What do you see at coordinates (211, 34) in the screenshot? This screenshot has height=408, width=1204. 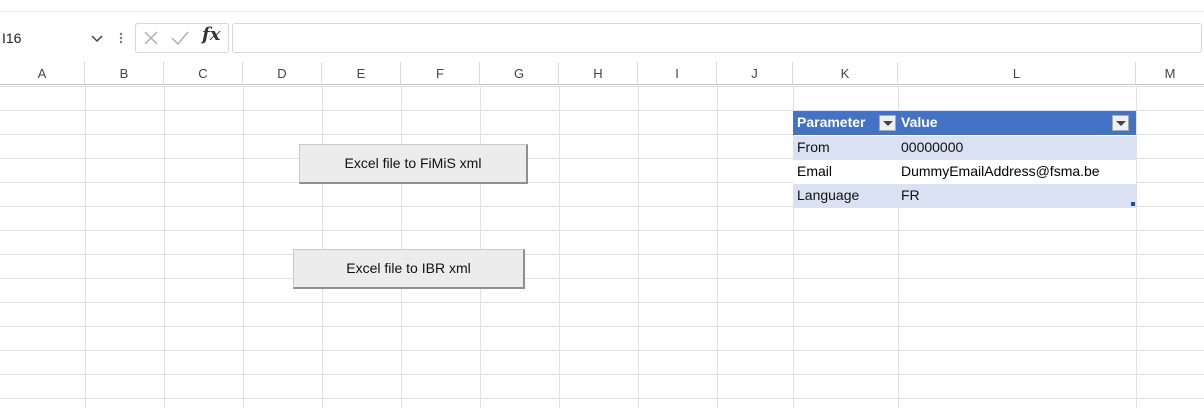 I see `insert-function-icon: fx` at bounding box center [211, 34].